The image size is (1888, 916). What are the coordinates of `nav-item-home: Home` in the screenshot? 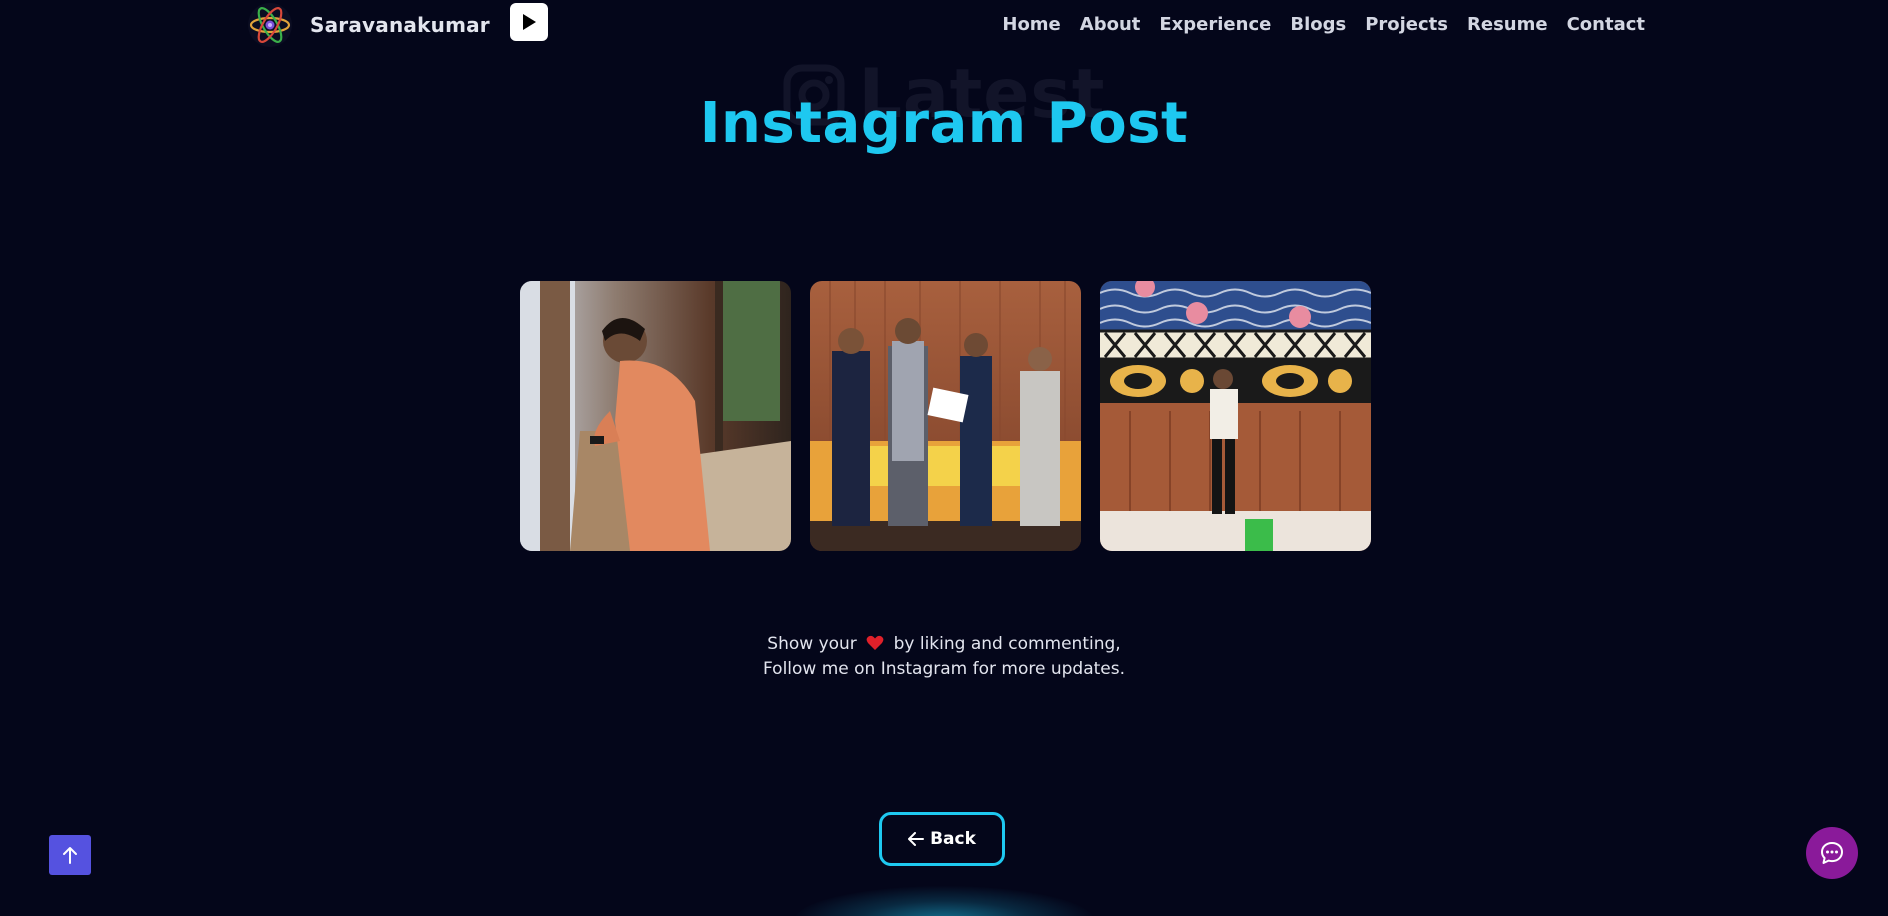 It's located at (1031, 24).